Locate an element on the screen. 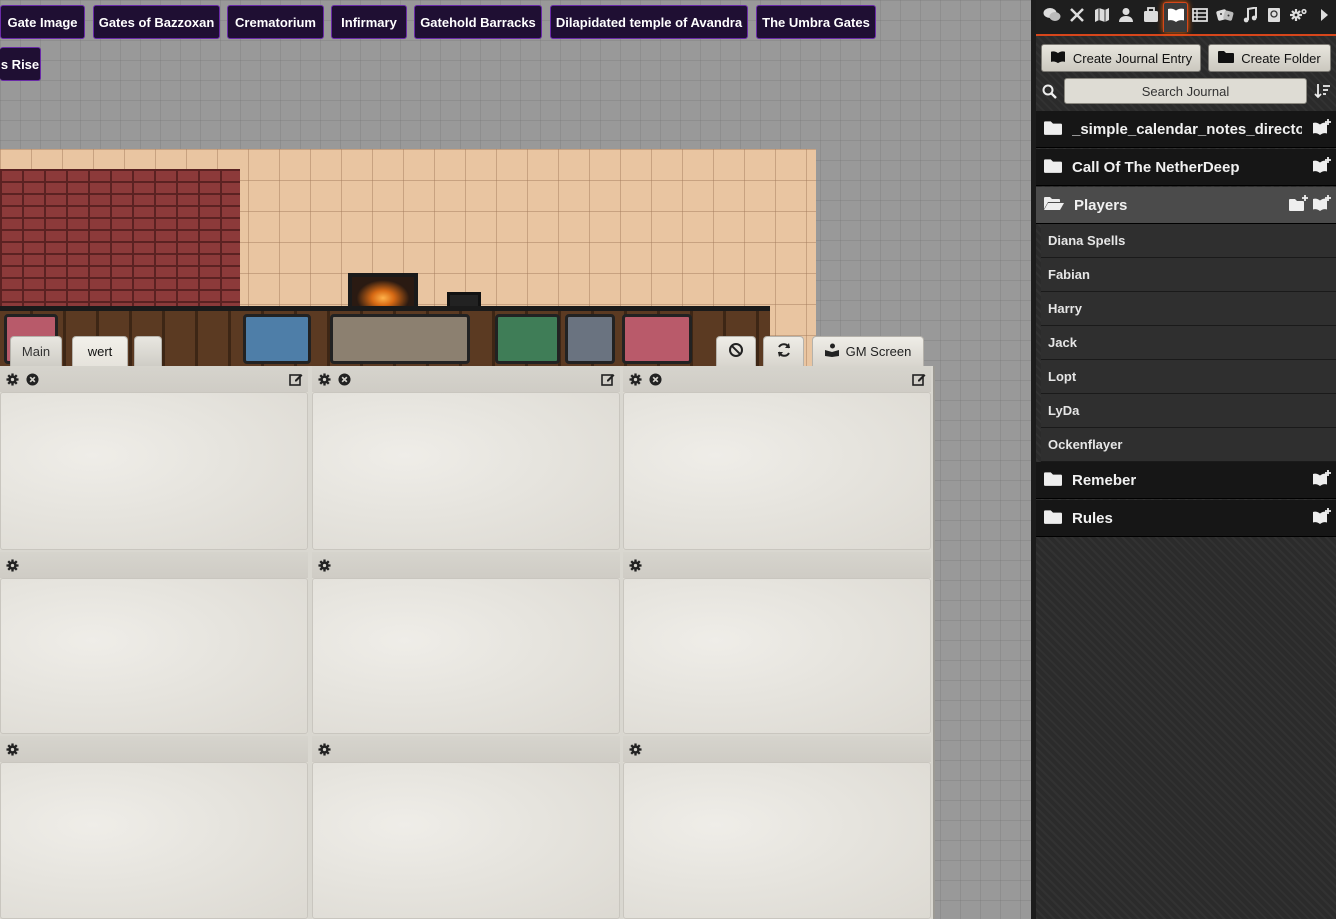  tab-journal is located at coordinates (1176, 17).